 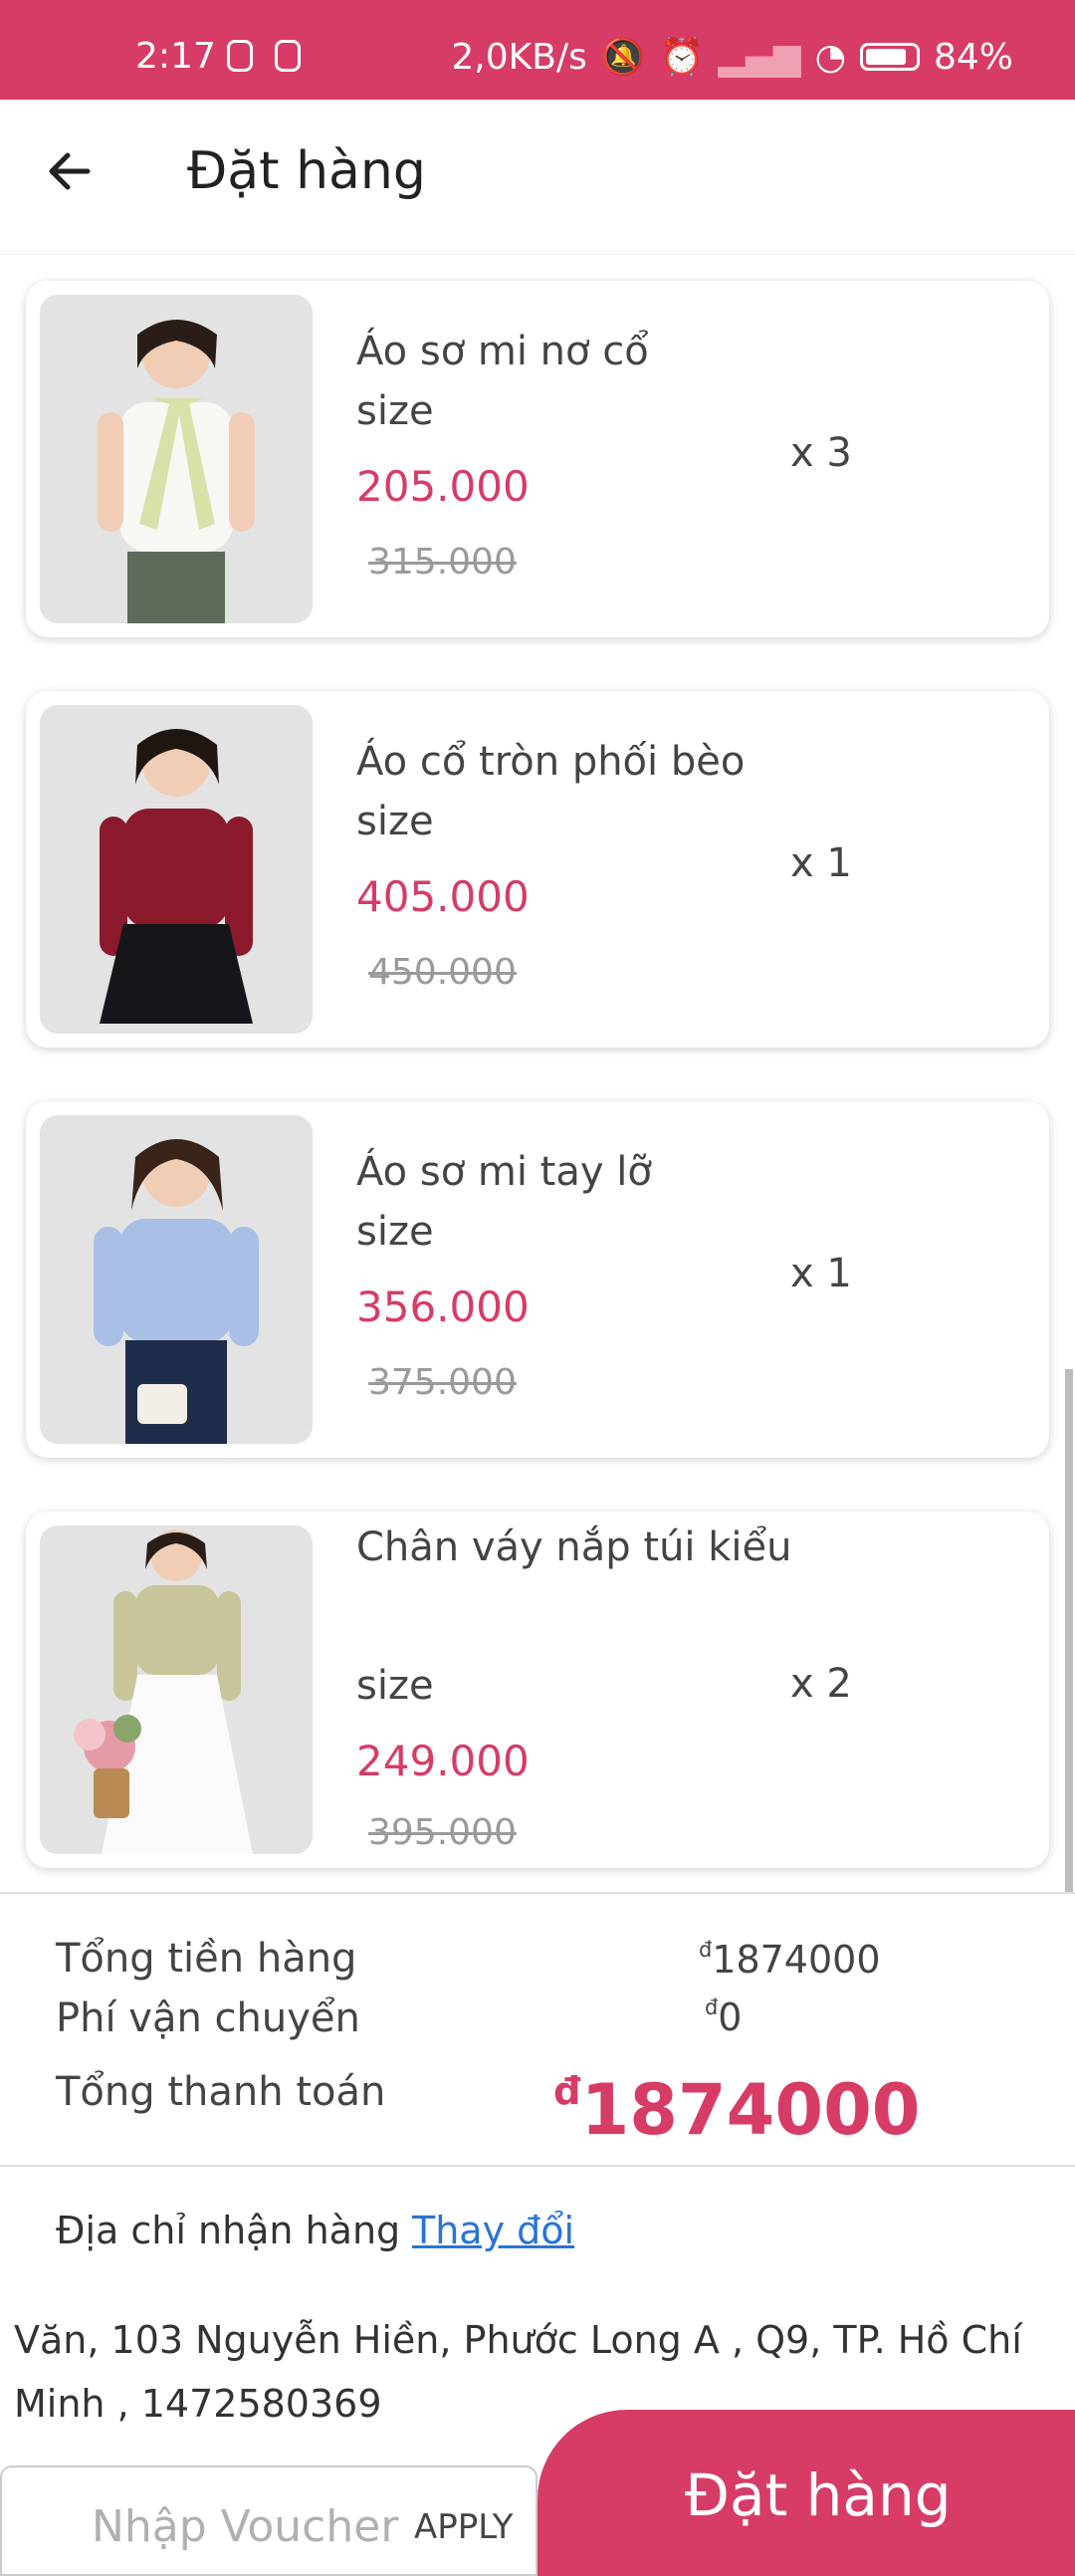 What do you see at coordinates (443, 486) in the screenshot?
I see `product-price: 205.000` at bounding box center [443, 486].